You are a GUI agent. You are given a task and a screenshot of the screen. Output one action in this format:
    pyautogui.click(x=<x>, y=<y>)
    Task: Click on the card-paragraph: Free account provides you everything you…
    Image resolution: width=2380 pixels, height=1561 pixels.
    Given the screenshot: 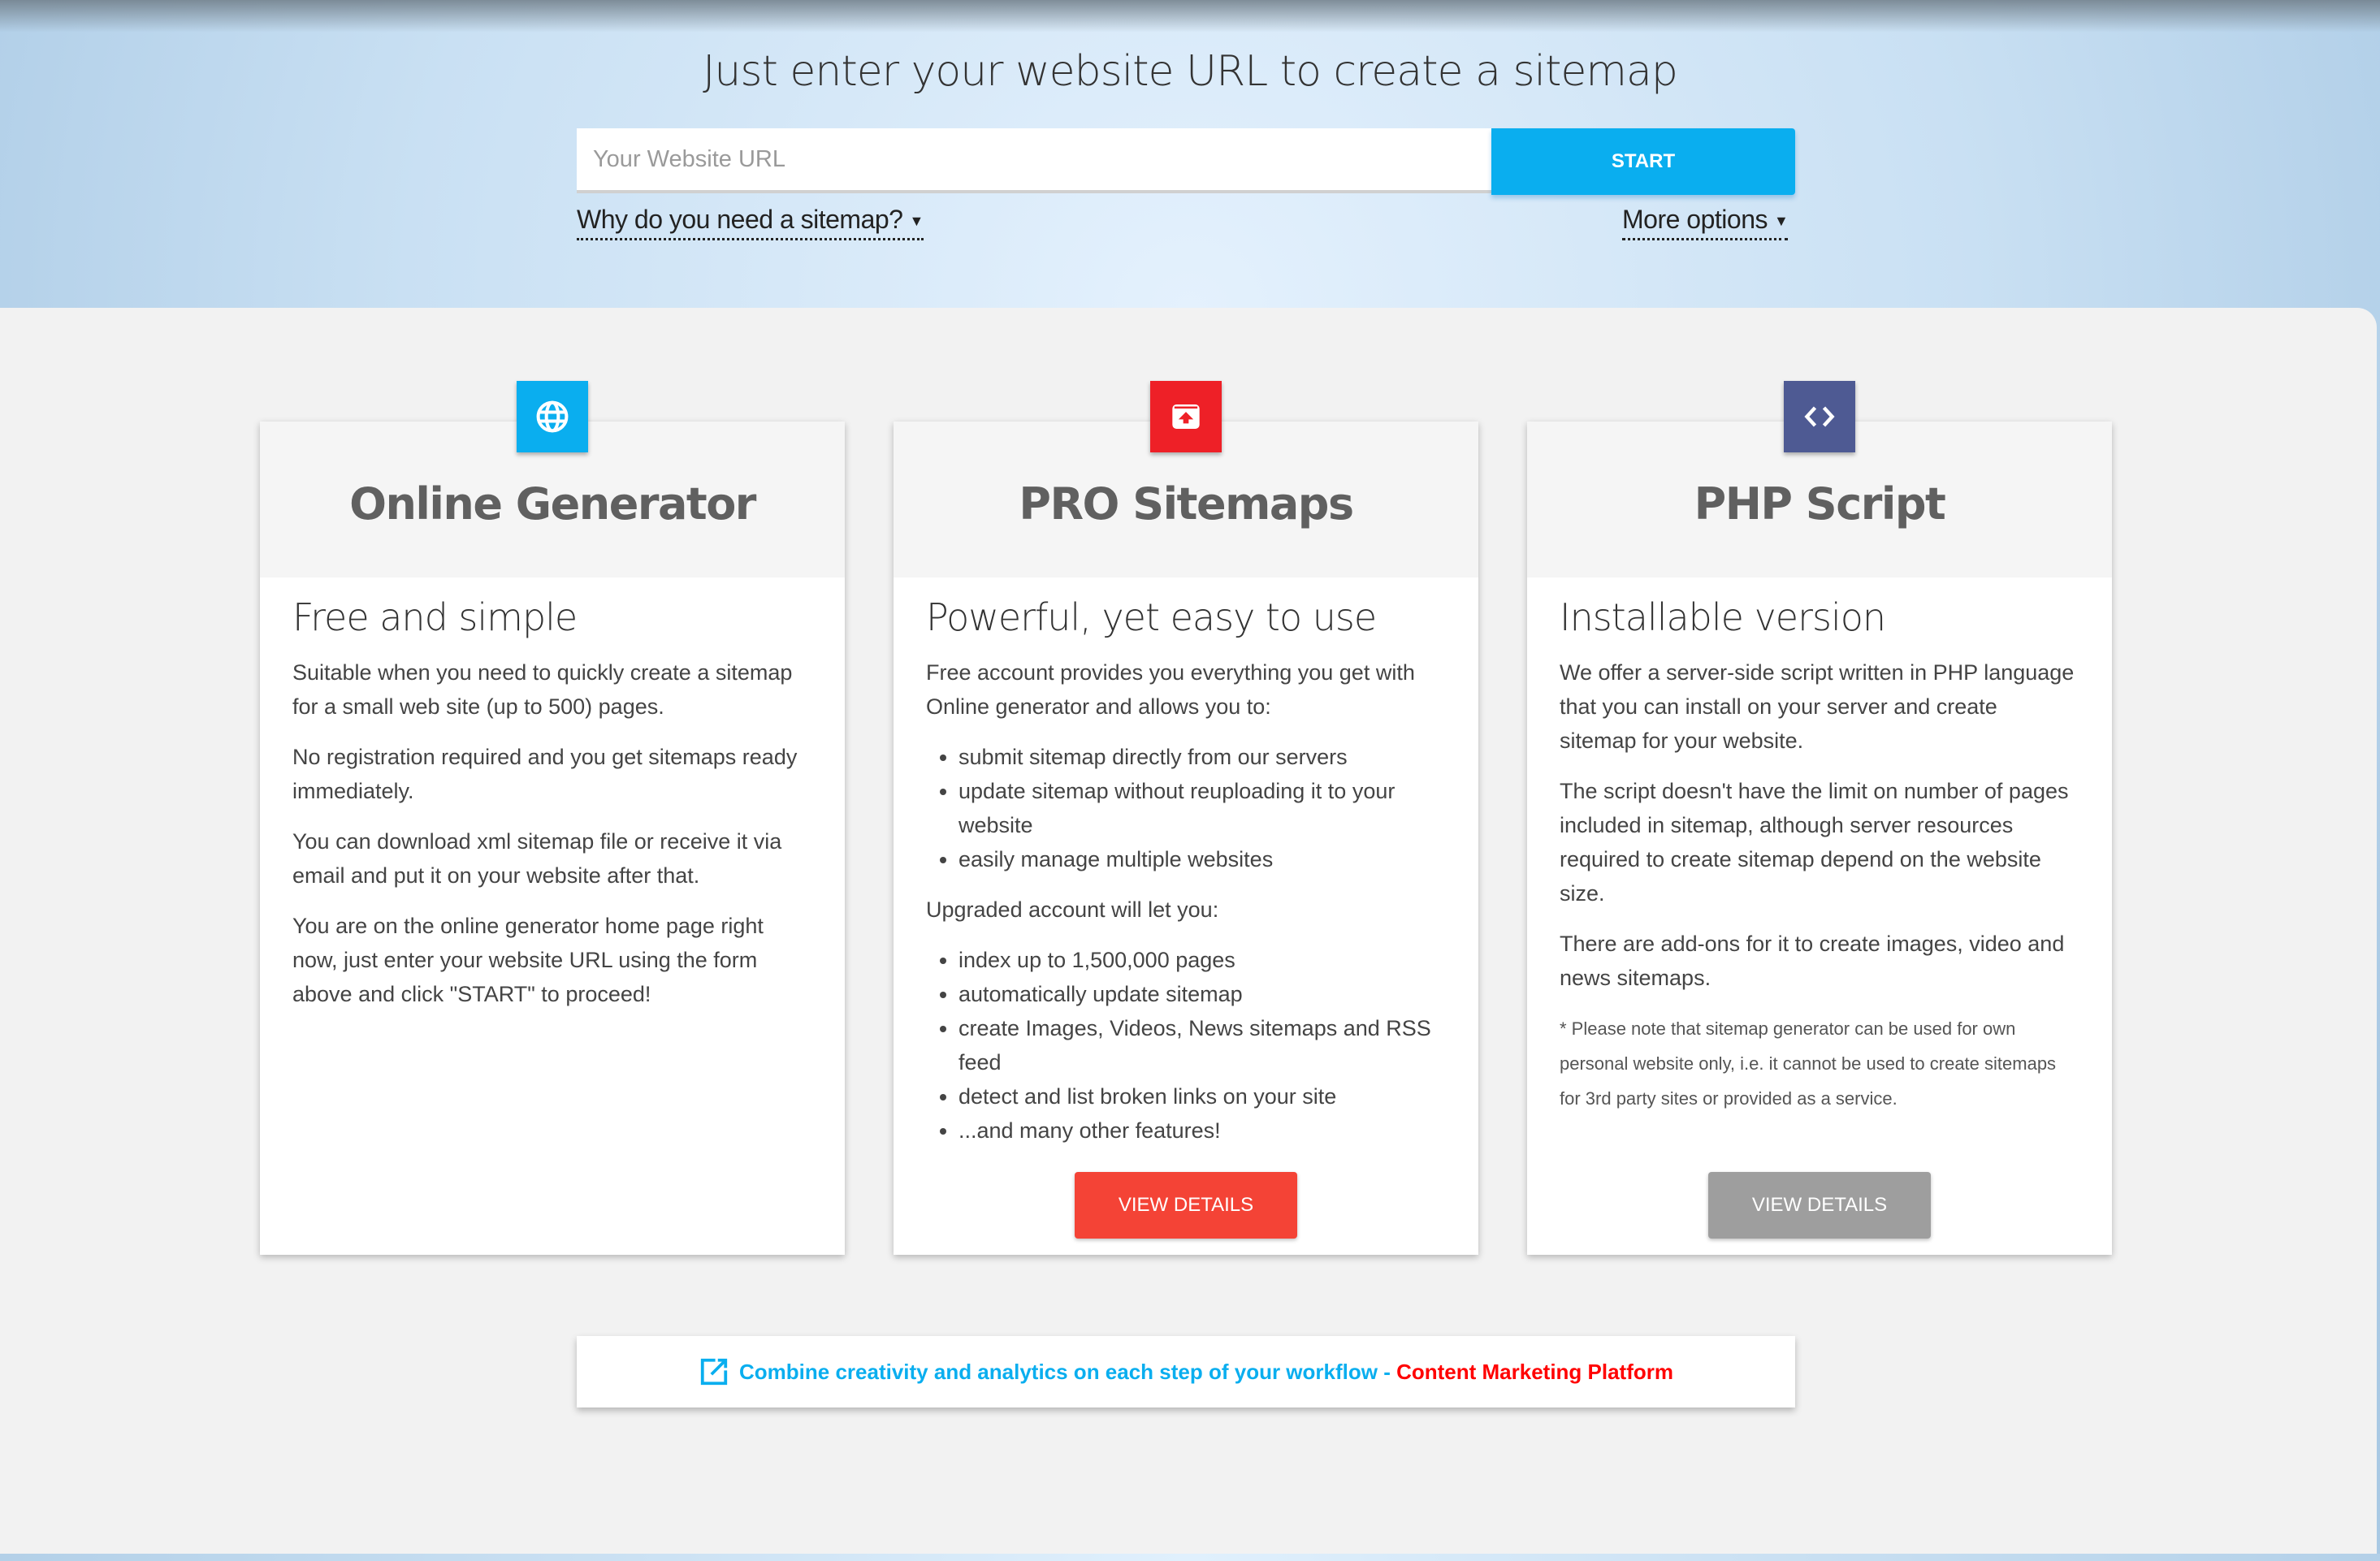 What is the action you would take?
    pyautogui.click(x=1170, y=689)
    